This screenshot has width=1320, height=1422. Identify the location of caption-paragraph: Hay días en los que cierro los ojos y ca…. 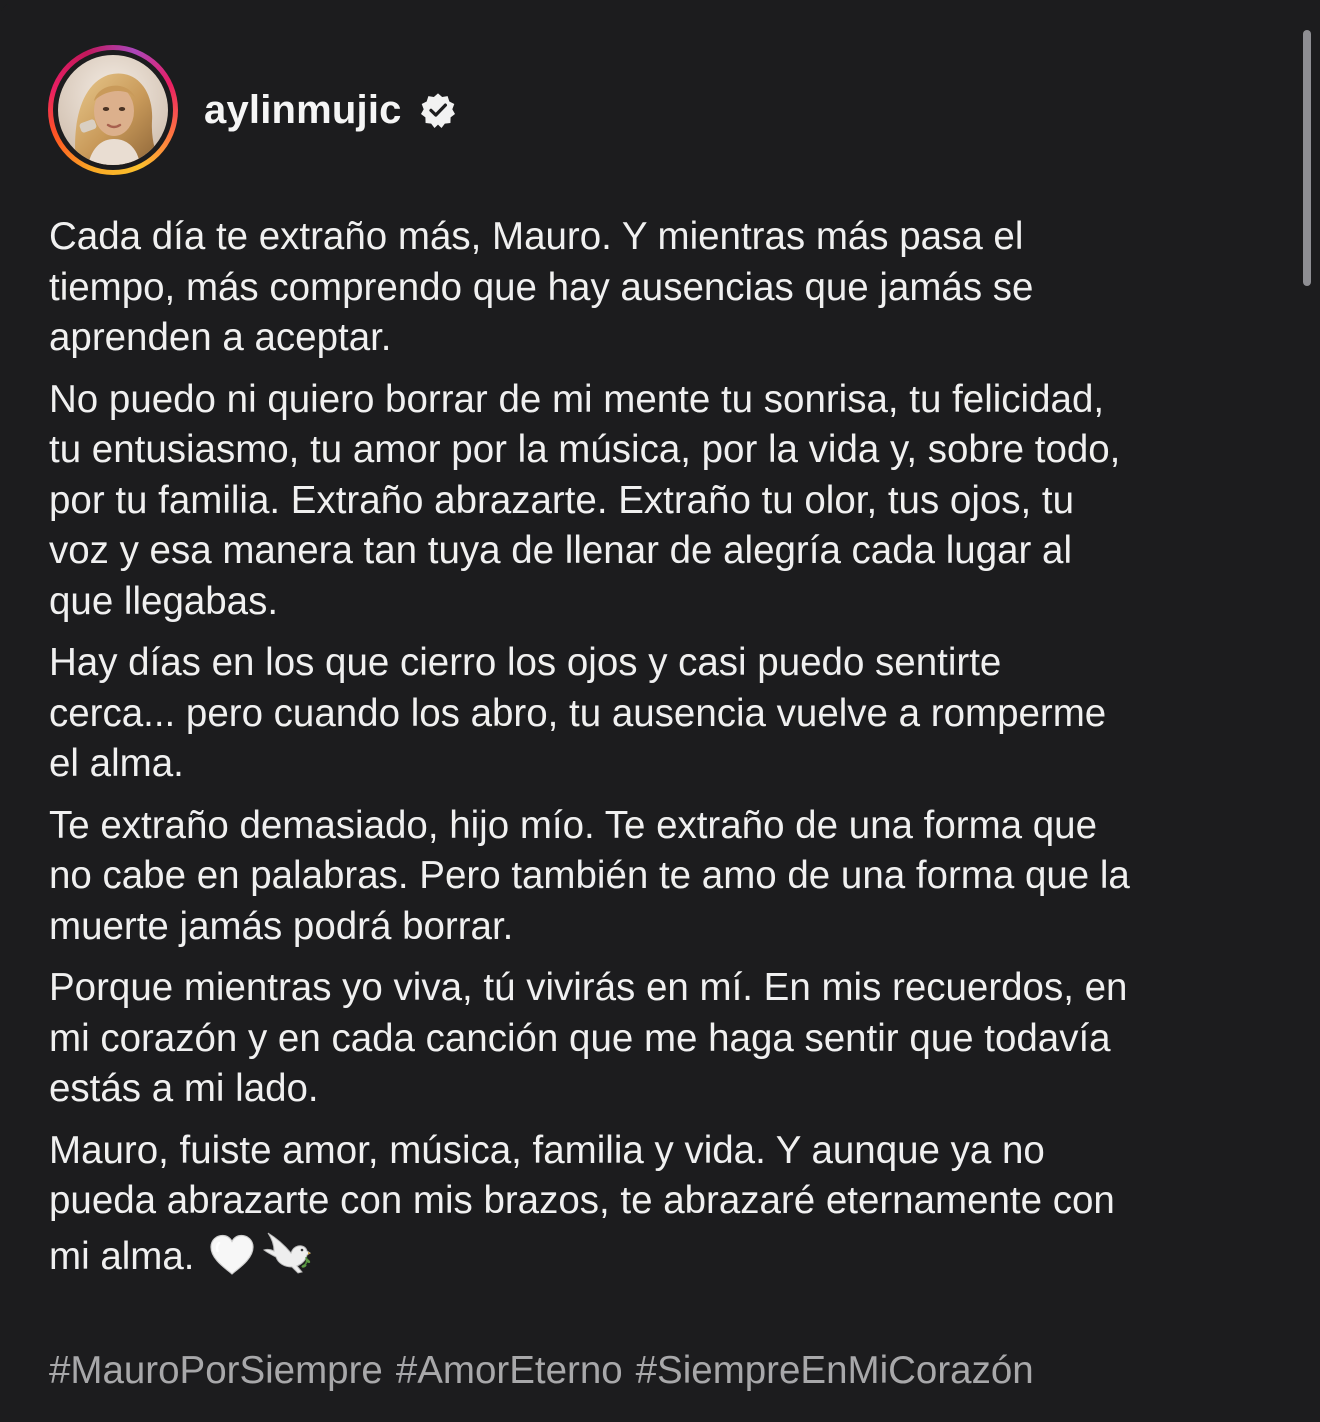
(578, 713).